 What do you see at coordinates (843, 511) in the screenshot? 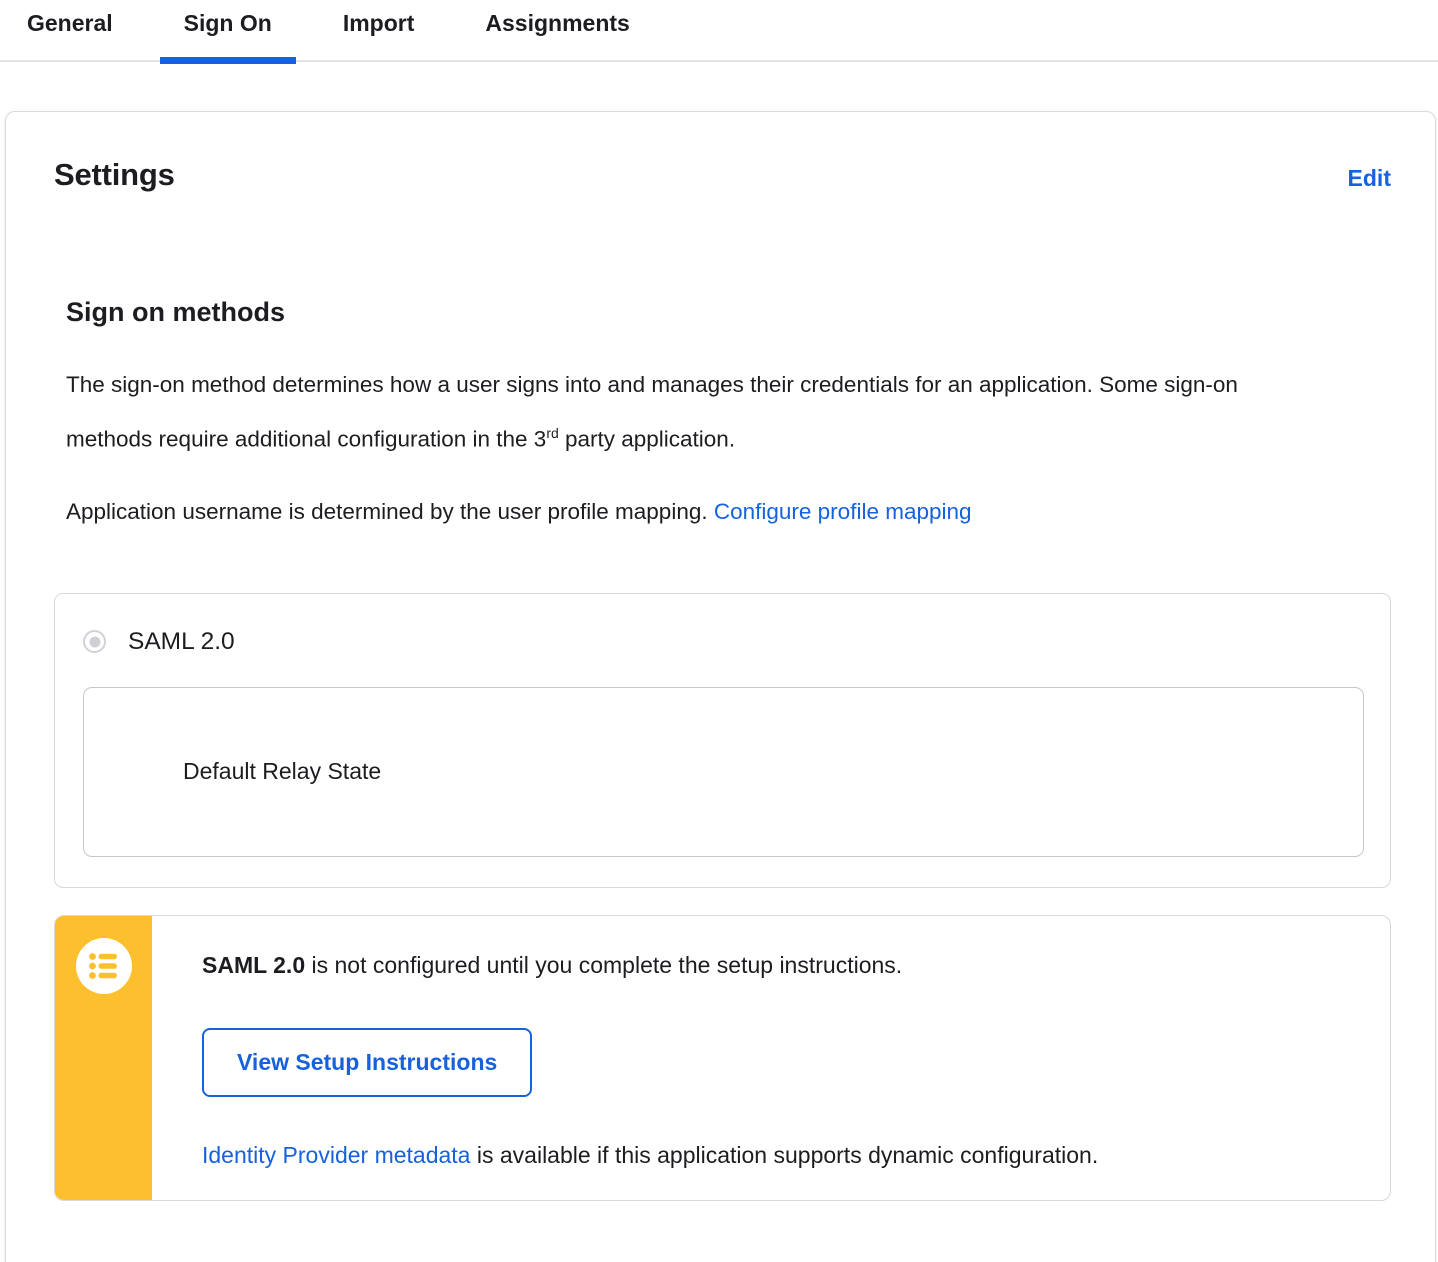
I see `configure-profile-mapping-link: Configure profile mapping` at bounding box center [843, 511].